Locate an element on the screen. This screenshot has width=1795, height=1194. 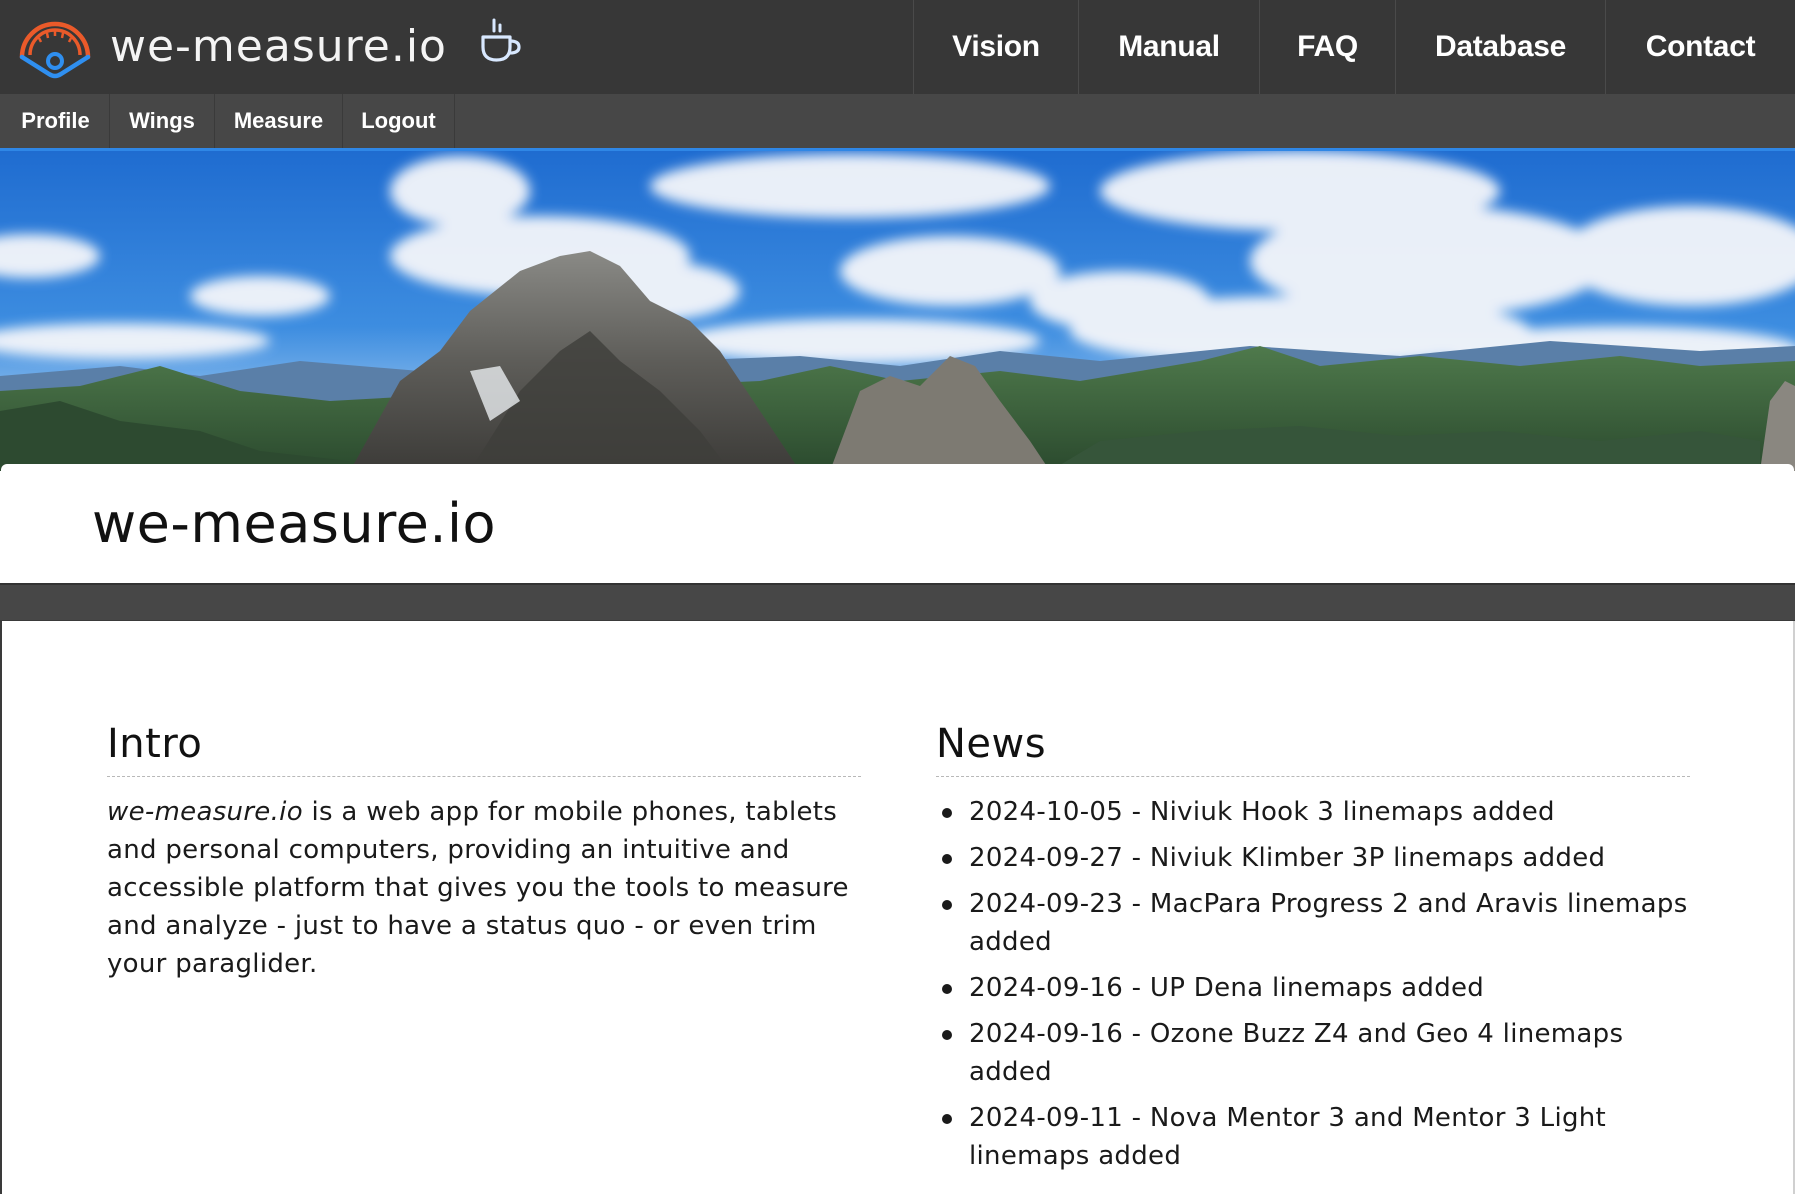
gauge-eye-logo-icon is located at coordinates (55, 50).